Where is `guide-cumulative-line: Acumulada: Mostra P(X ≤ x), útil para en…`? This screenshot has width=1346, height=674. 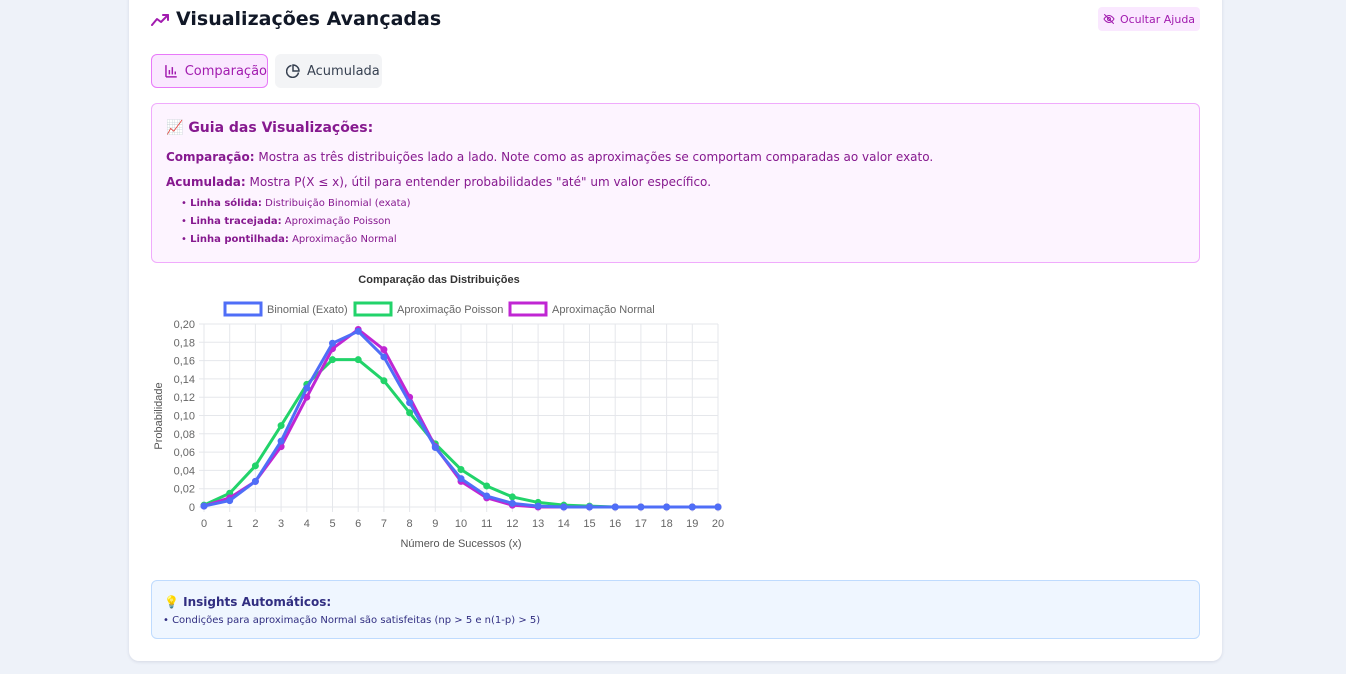
guide-cumulative-line: Acumulada: Mostra P(X ≤ x), útil para en… is located at coordinates (439, 182).